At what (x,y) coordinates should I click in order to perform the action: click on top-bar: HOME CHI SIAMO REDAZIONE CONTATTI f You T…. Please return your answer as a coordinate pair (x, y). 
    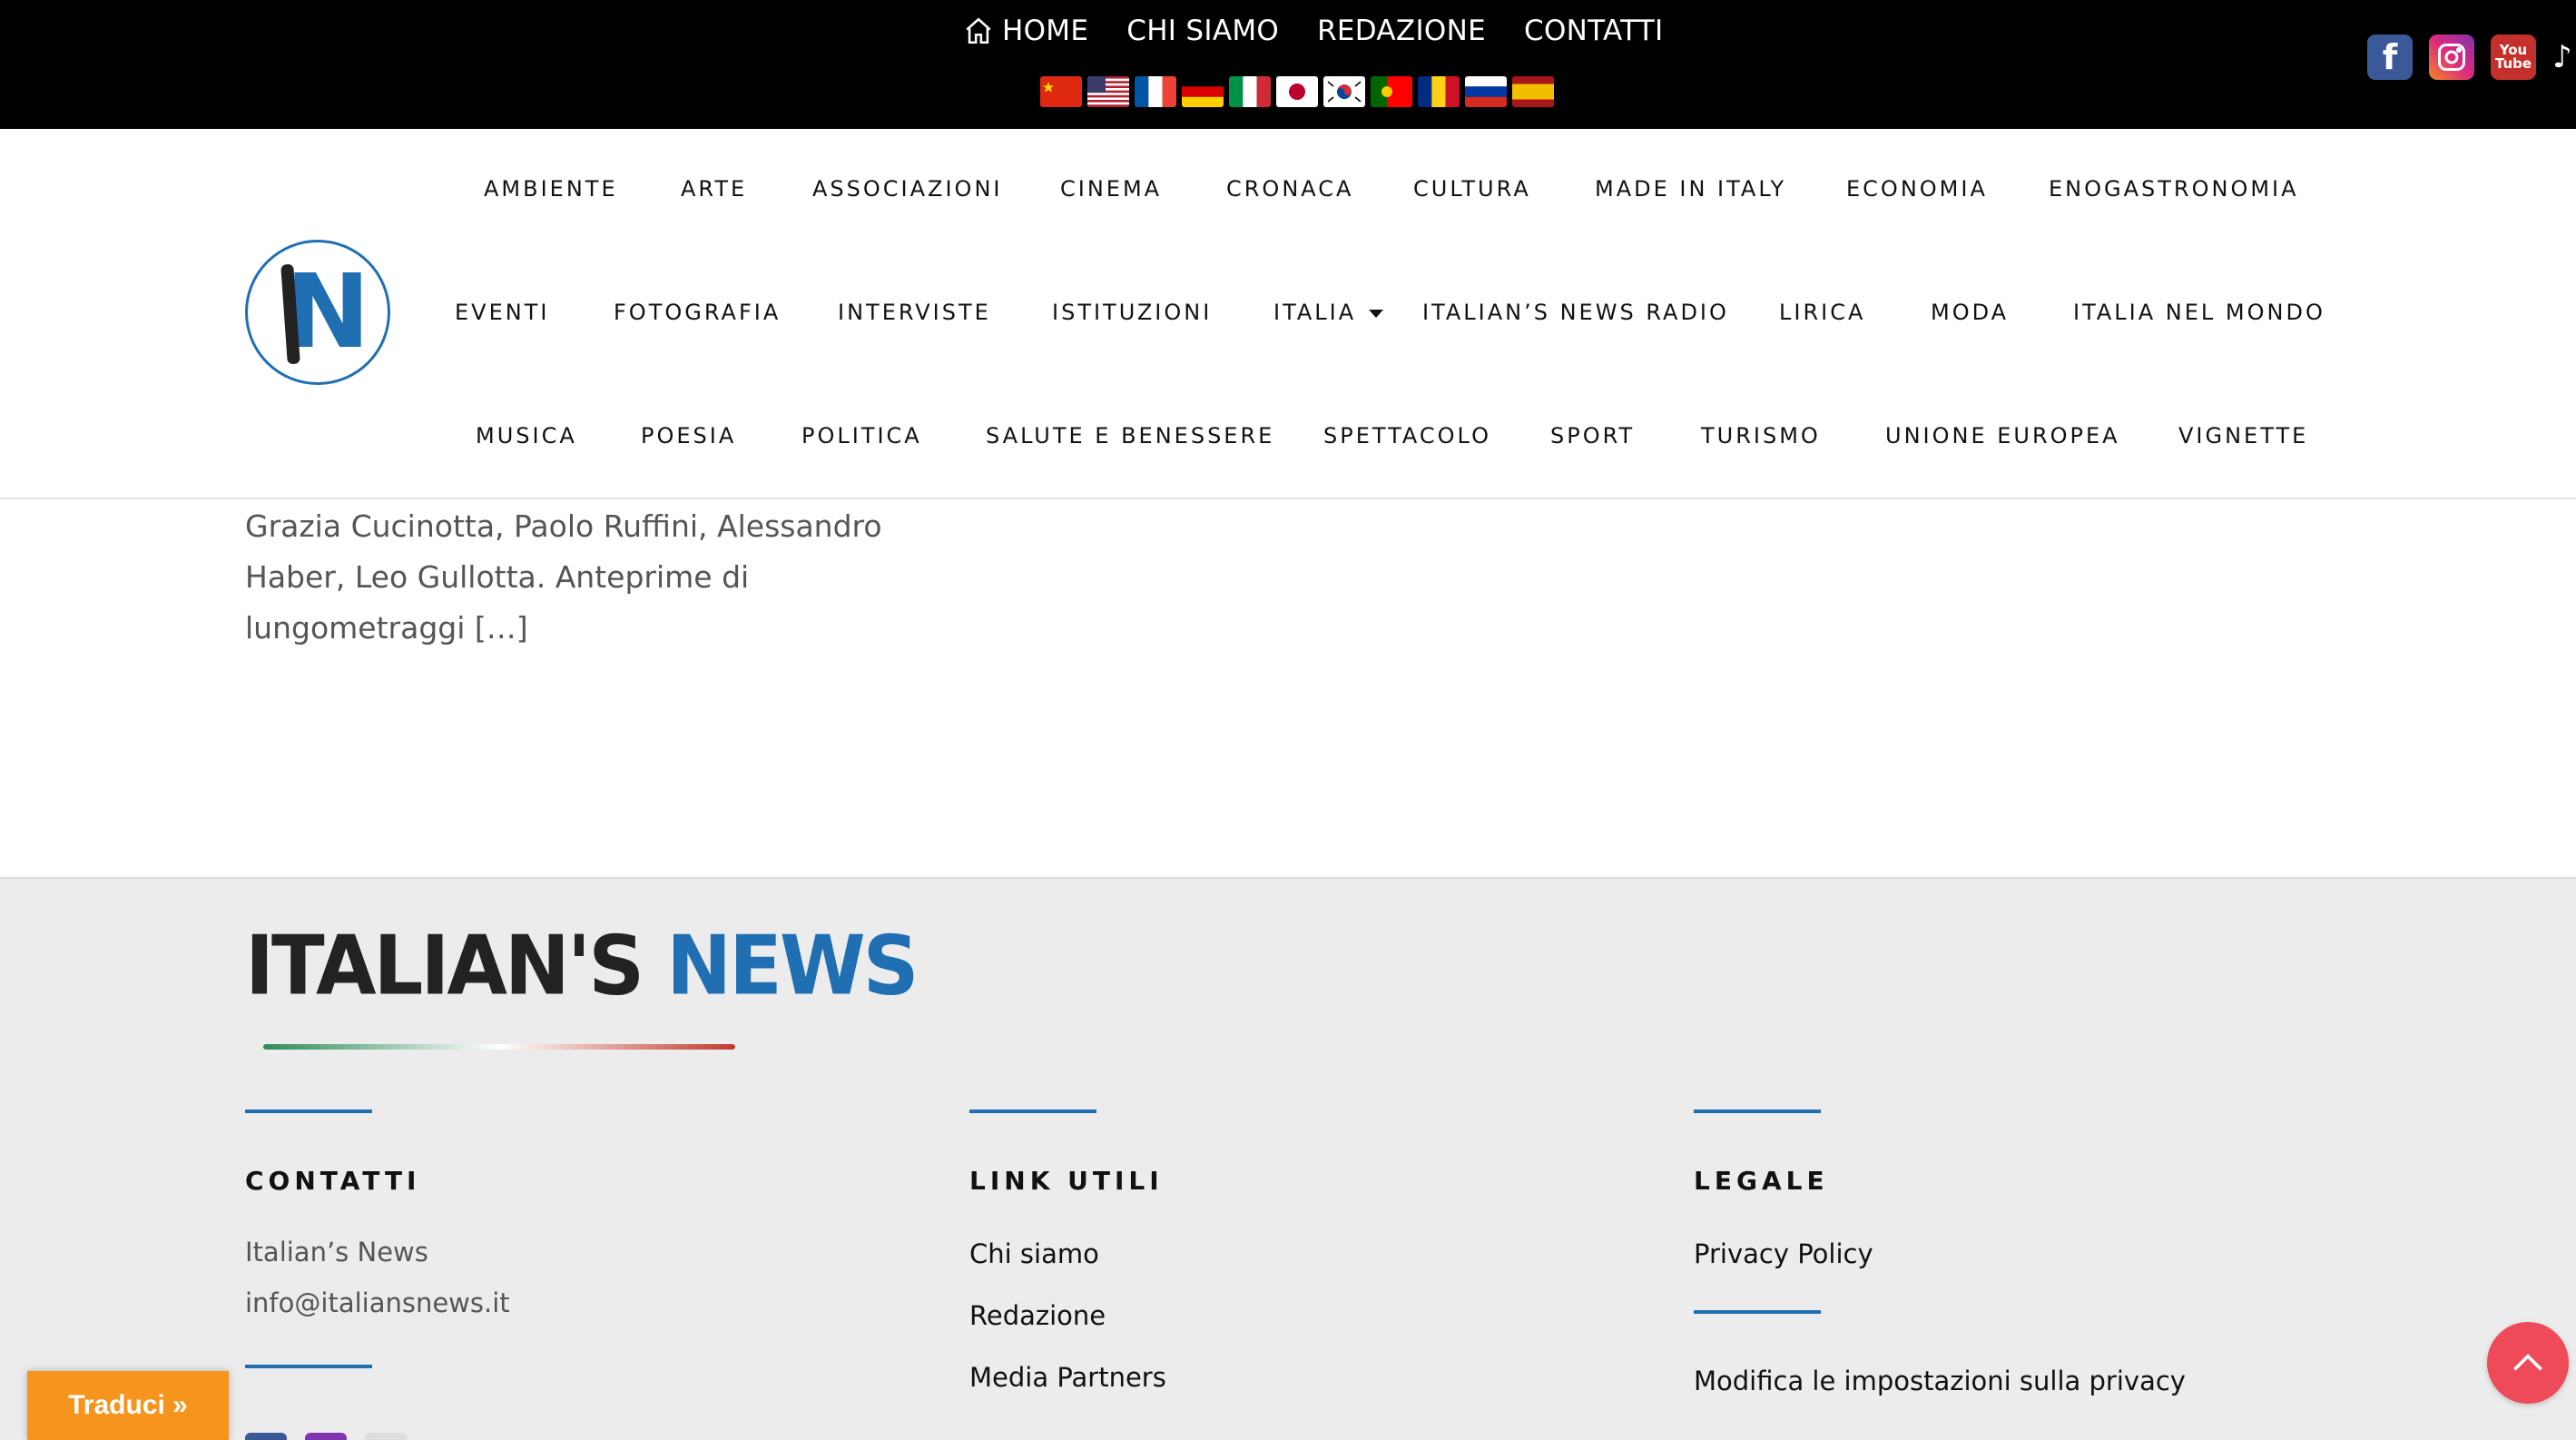
    Looking at the image, I should click on (1288, 64).